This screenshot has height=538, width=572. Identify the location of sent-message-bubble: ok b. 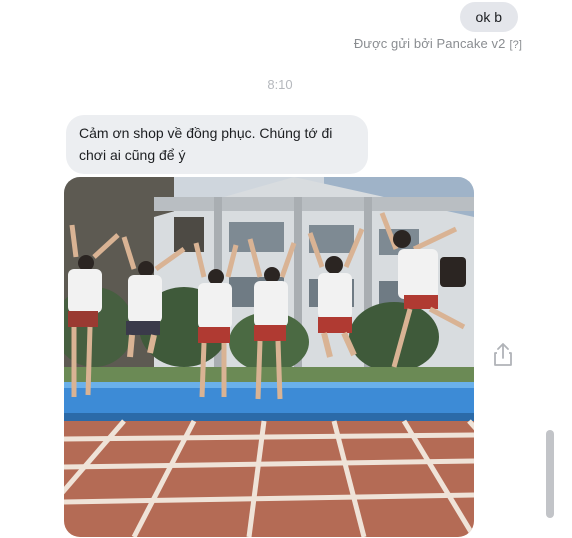
(488, 17).